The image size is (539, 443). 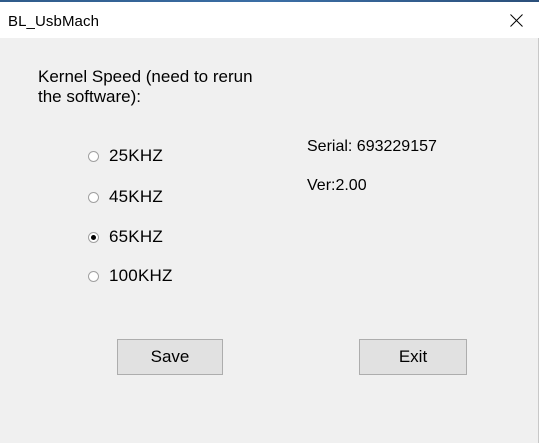 What do you see at coordinates (136, 236) in the screenshot?
I see `radio-label: 65KHZ` at bounding box center [136, 236].